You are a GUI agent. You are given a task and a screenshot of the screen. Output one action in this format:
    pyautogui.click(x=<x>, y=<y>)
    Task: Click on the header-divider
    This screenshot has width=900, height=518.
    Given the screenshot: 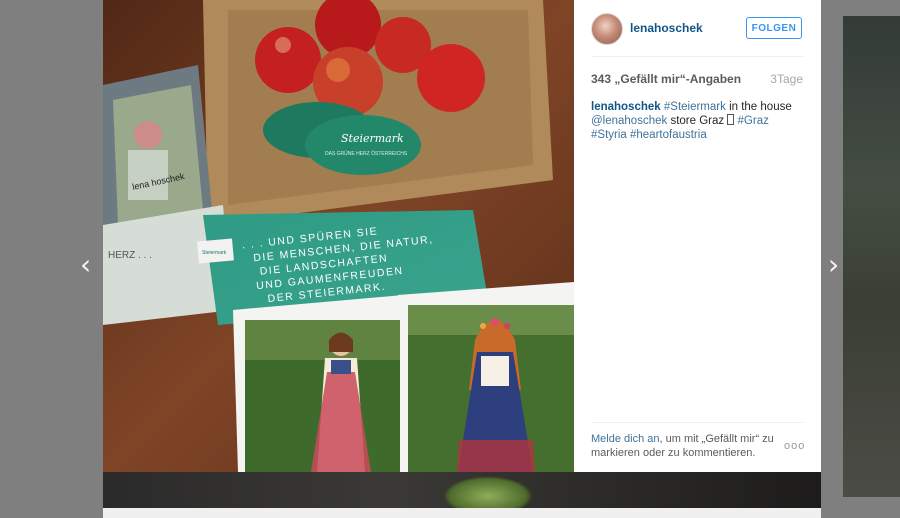 What is the action you would take?
    pyautogui.click(x=697, y=56)
    